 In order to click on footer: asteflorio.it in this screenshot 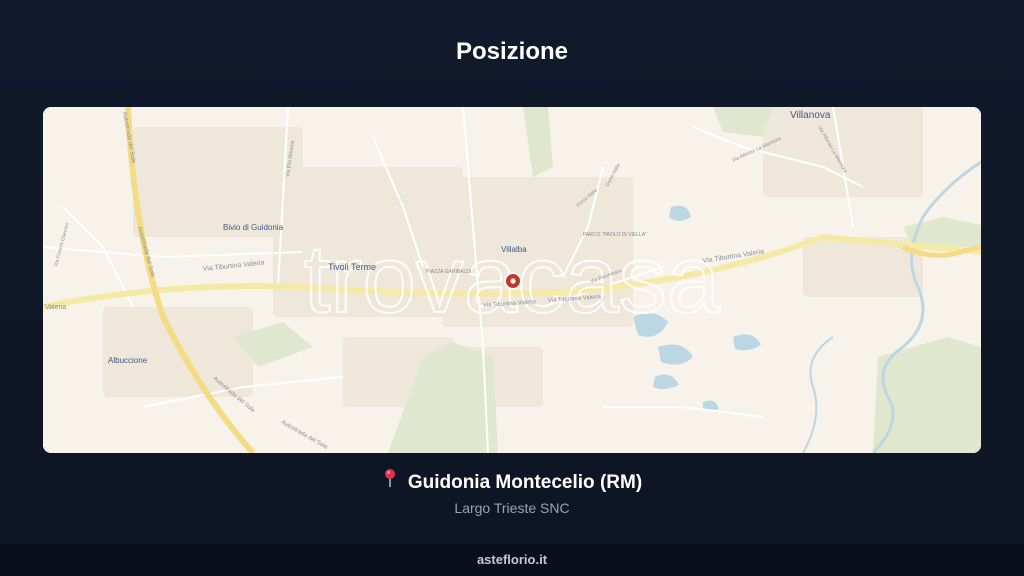, I will do `click(512, 560)`.